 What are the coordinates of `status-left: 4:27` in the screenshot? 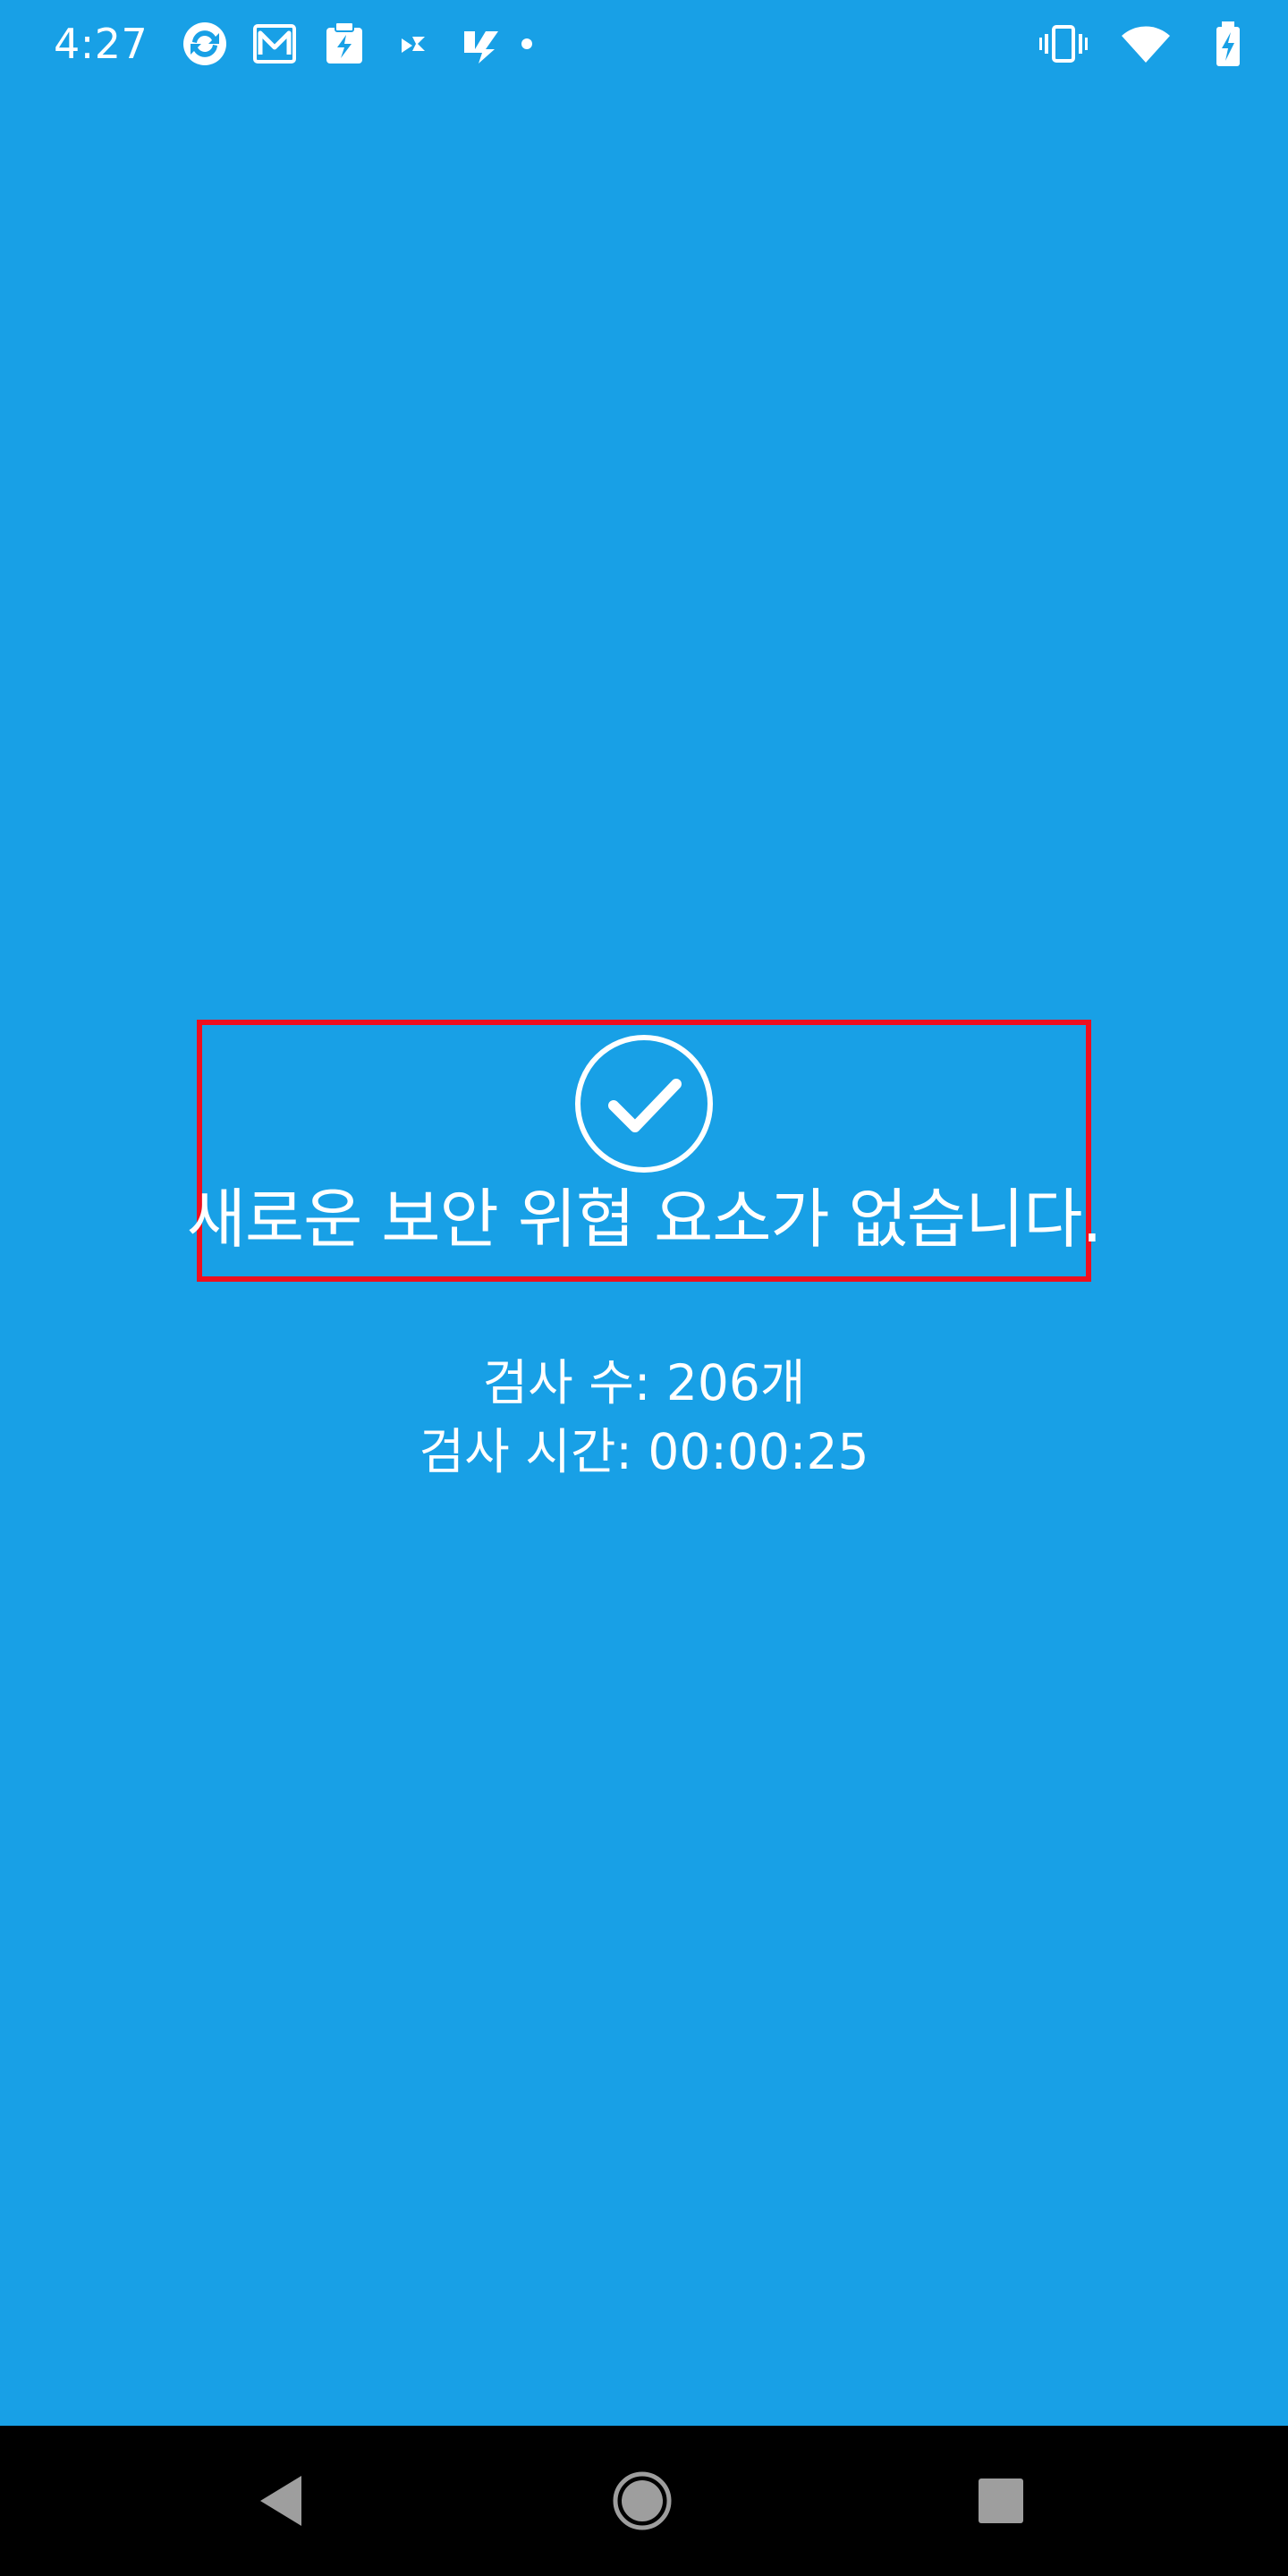 It's located at (293, 44).